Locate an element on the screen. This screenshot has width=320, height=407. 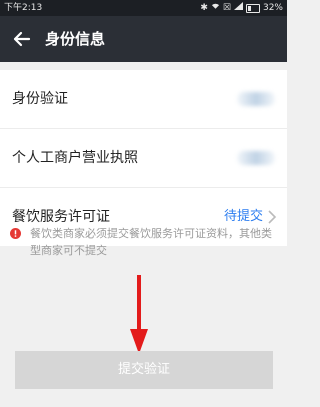
red-arrow-annotation is located at coordinates (139, 314).